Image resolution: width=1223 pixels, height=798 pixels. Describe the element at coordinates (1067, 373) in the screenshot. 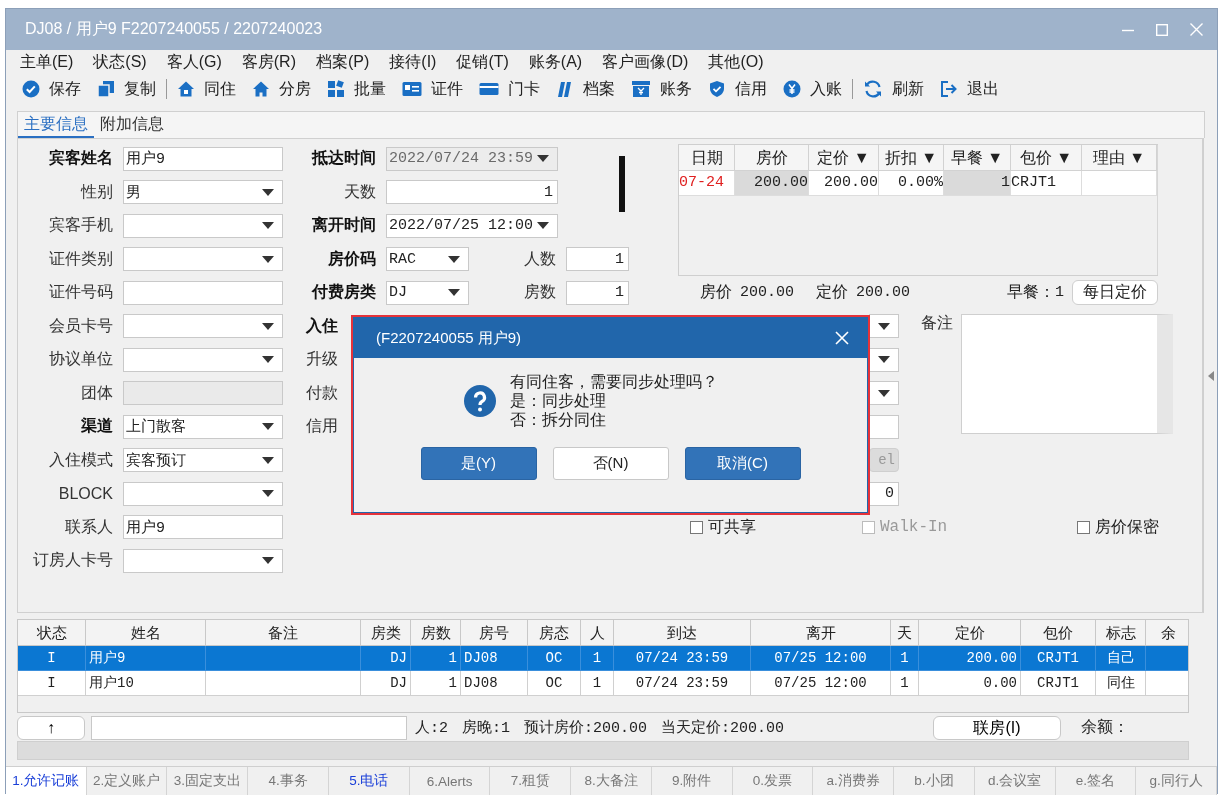

I see `remarks-field` at that location.